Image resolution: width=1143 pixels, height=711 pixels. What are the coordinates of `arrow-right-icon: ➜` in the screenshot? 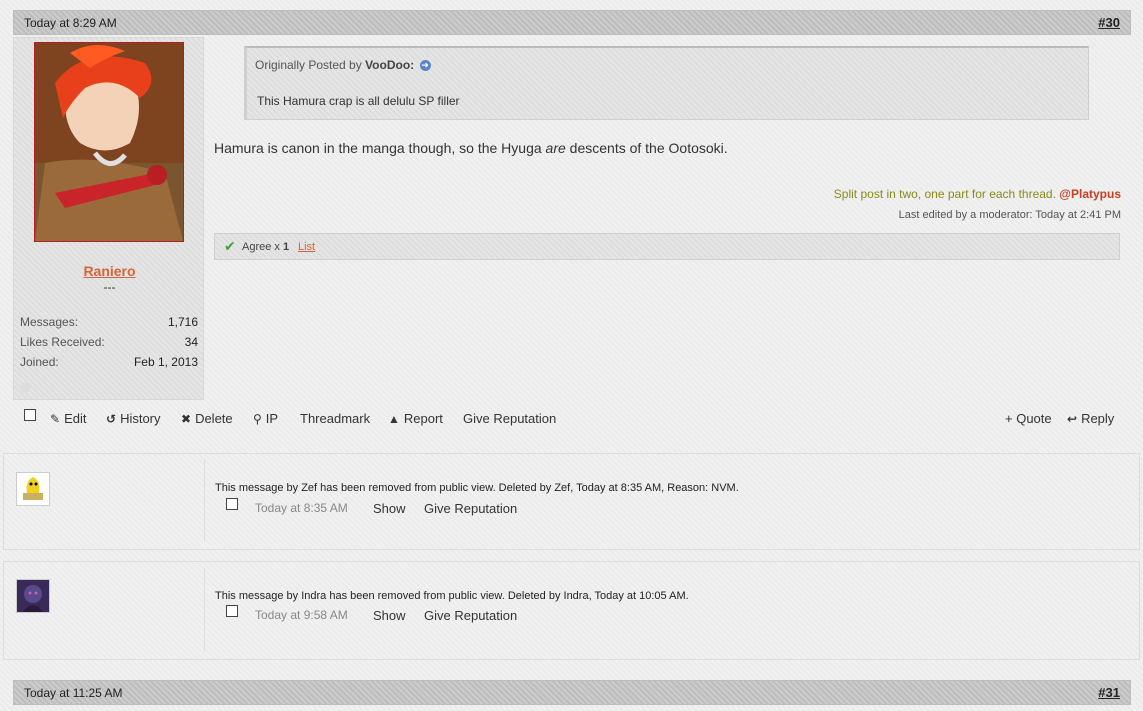 It's located at (425, 66).